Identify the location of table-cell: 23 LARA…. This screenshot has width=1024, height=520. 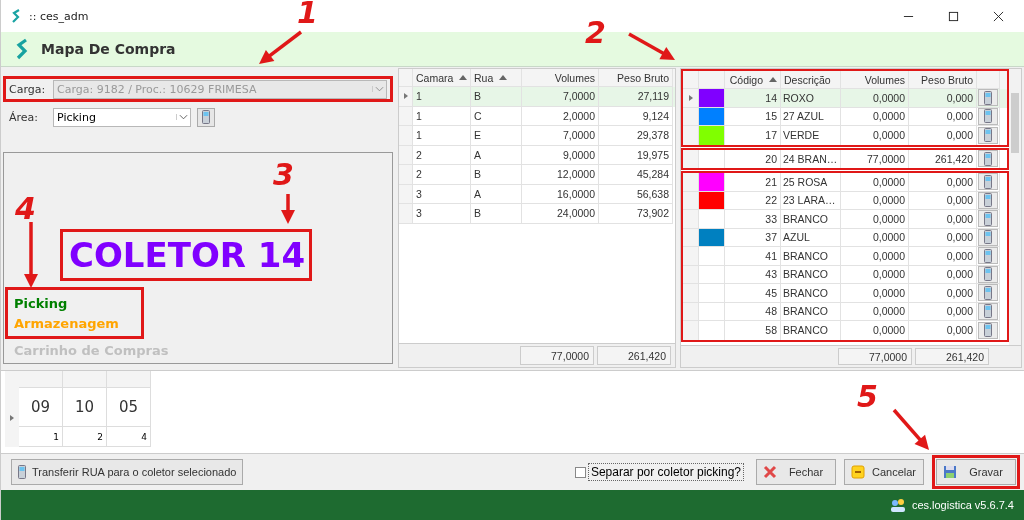
(811, 200).